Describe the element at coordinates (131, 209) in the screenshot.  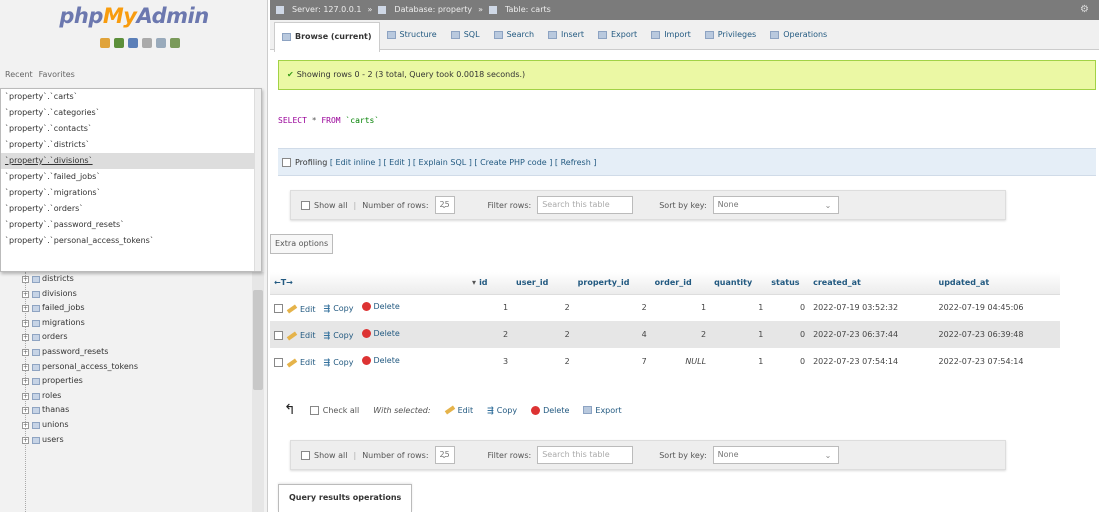
I see `recent-table-item: `property`.`orders`` at that location.